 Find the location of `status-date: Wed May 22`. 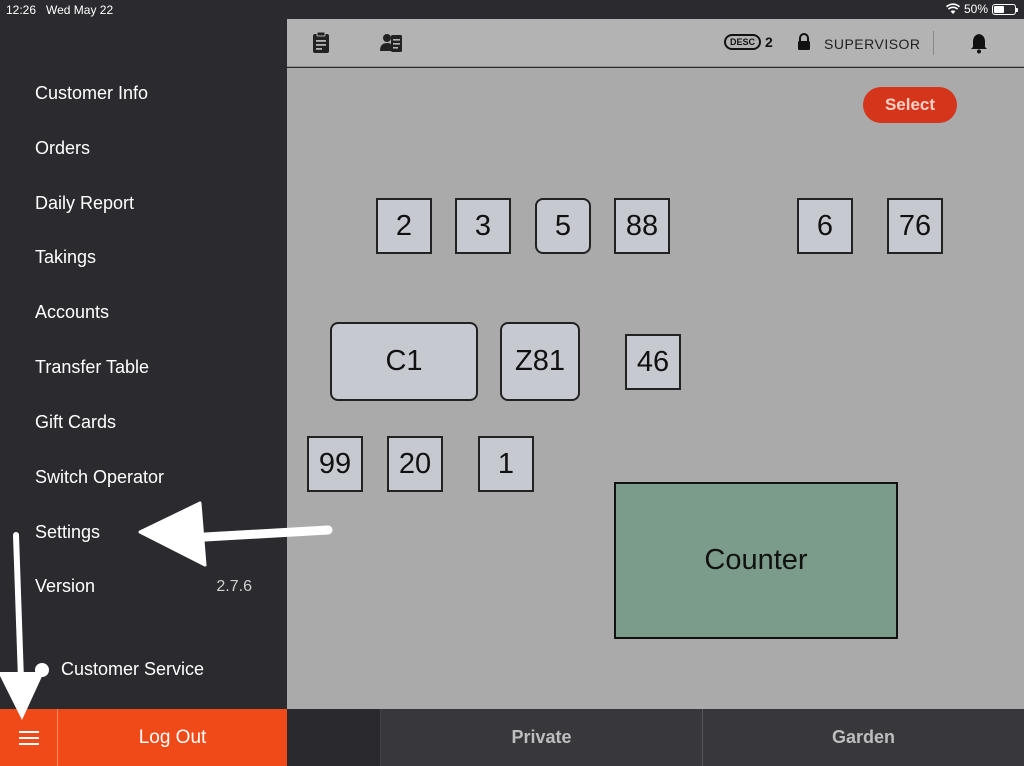

status-date: Wed May 22 is located at coordinates (80, 10).